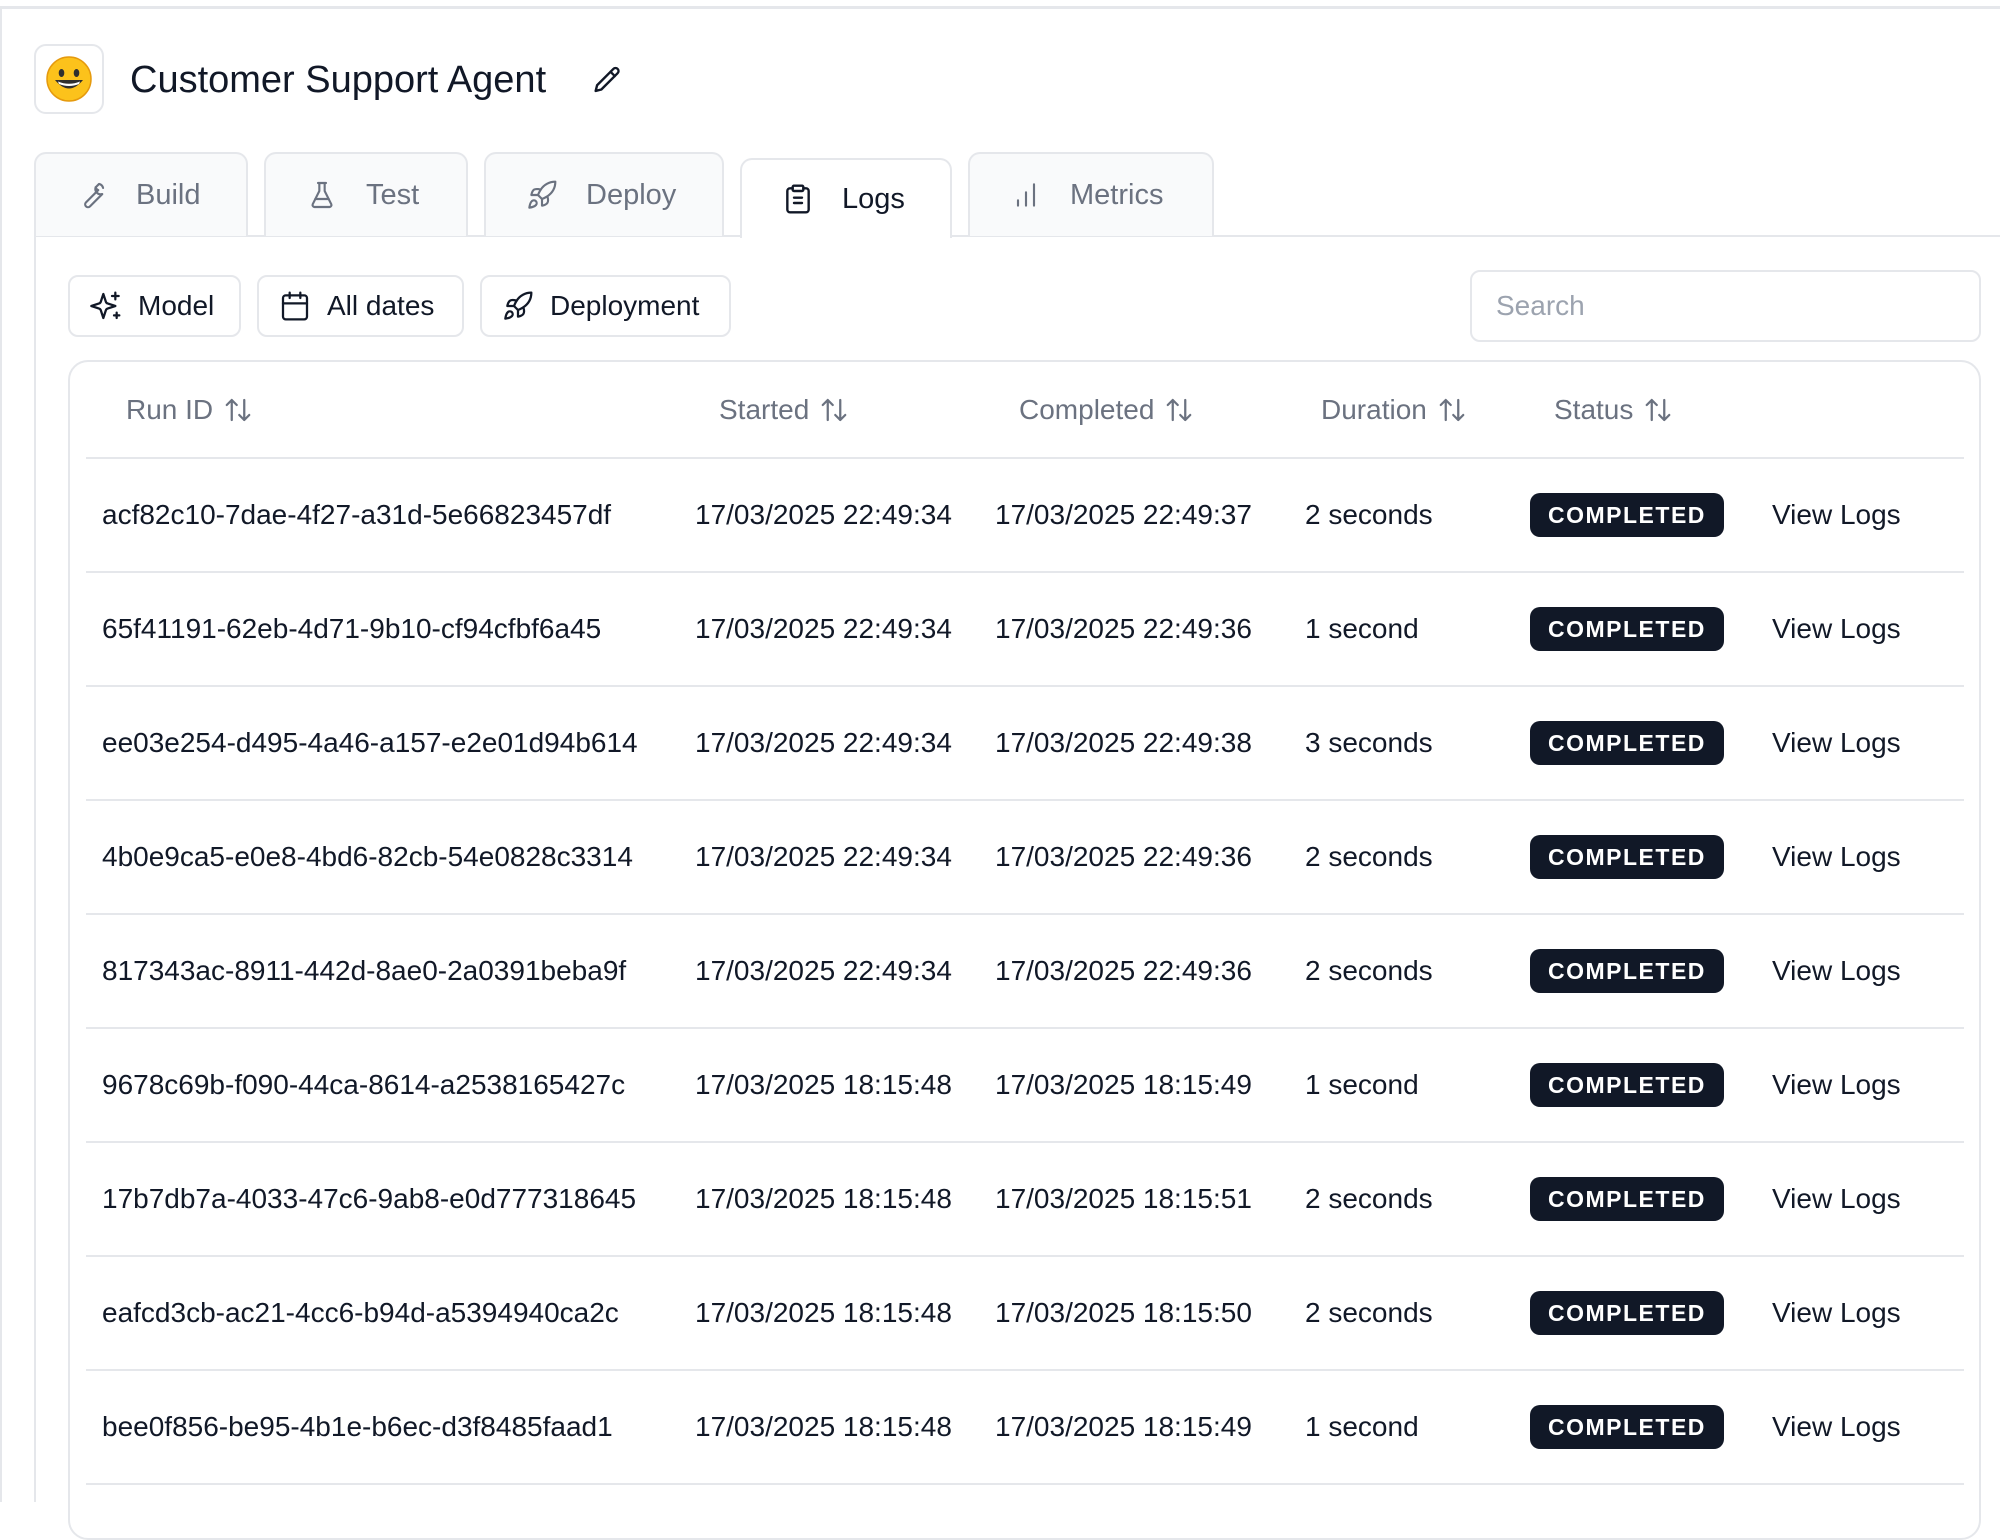  Describe the element at coordinates (94, 195) in the screenshot. I see `wrench-icon` at that location.